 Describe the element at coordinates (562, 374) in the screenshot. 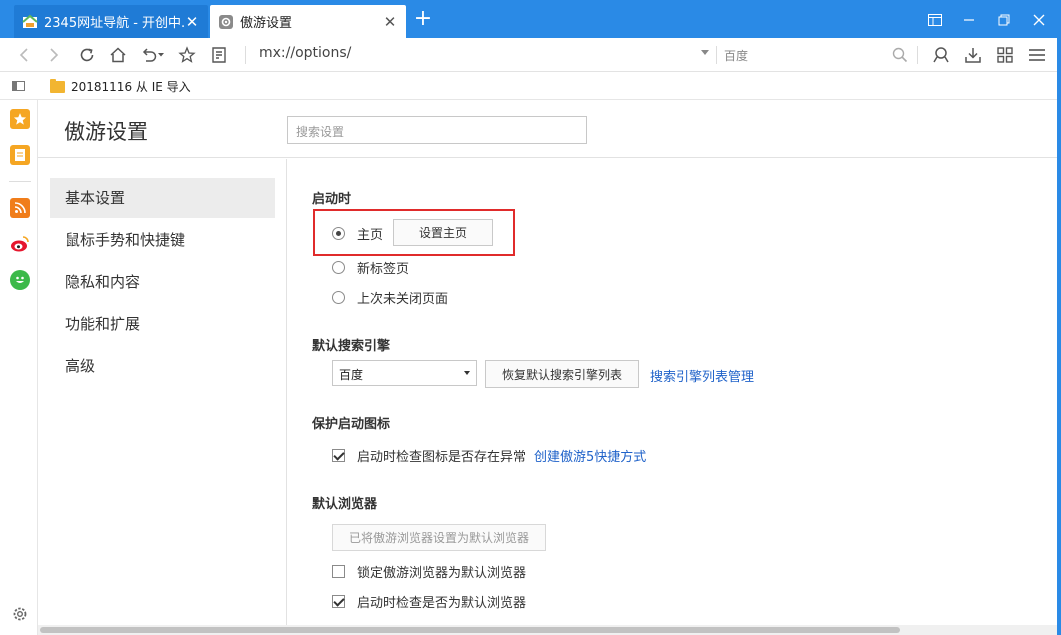

I see `restore-search-engines-button: 恢复默认搜索引擎列表` at that location.